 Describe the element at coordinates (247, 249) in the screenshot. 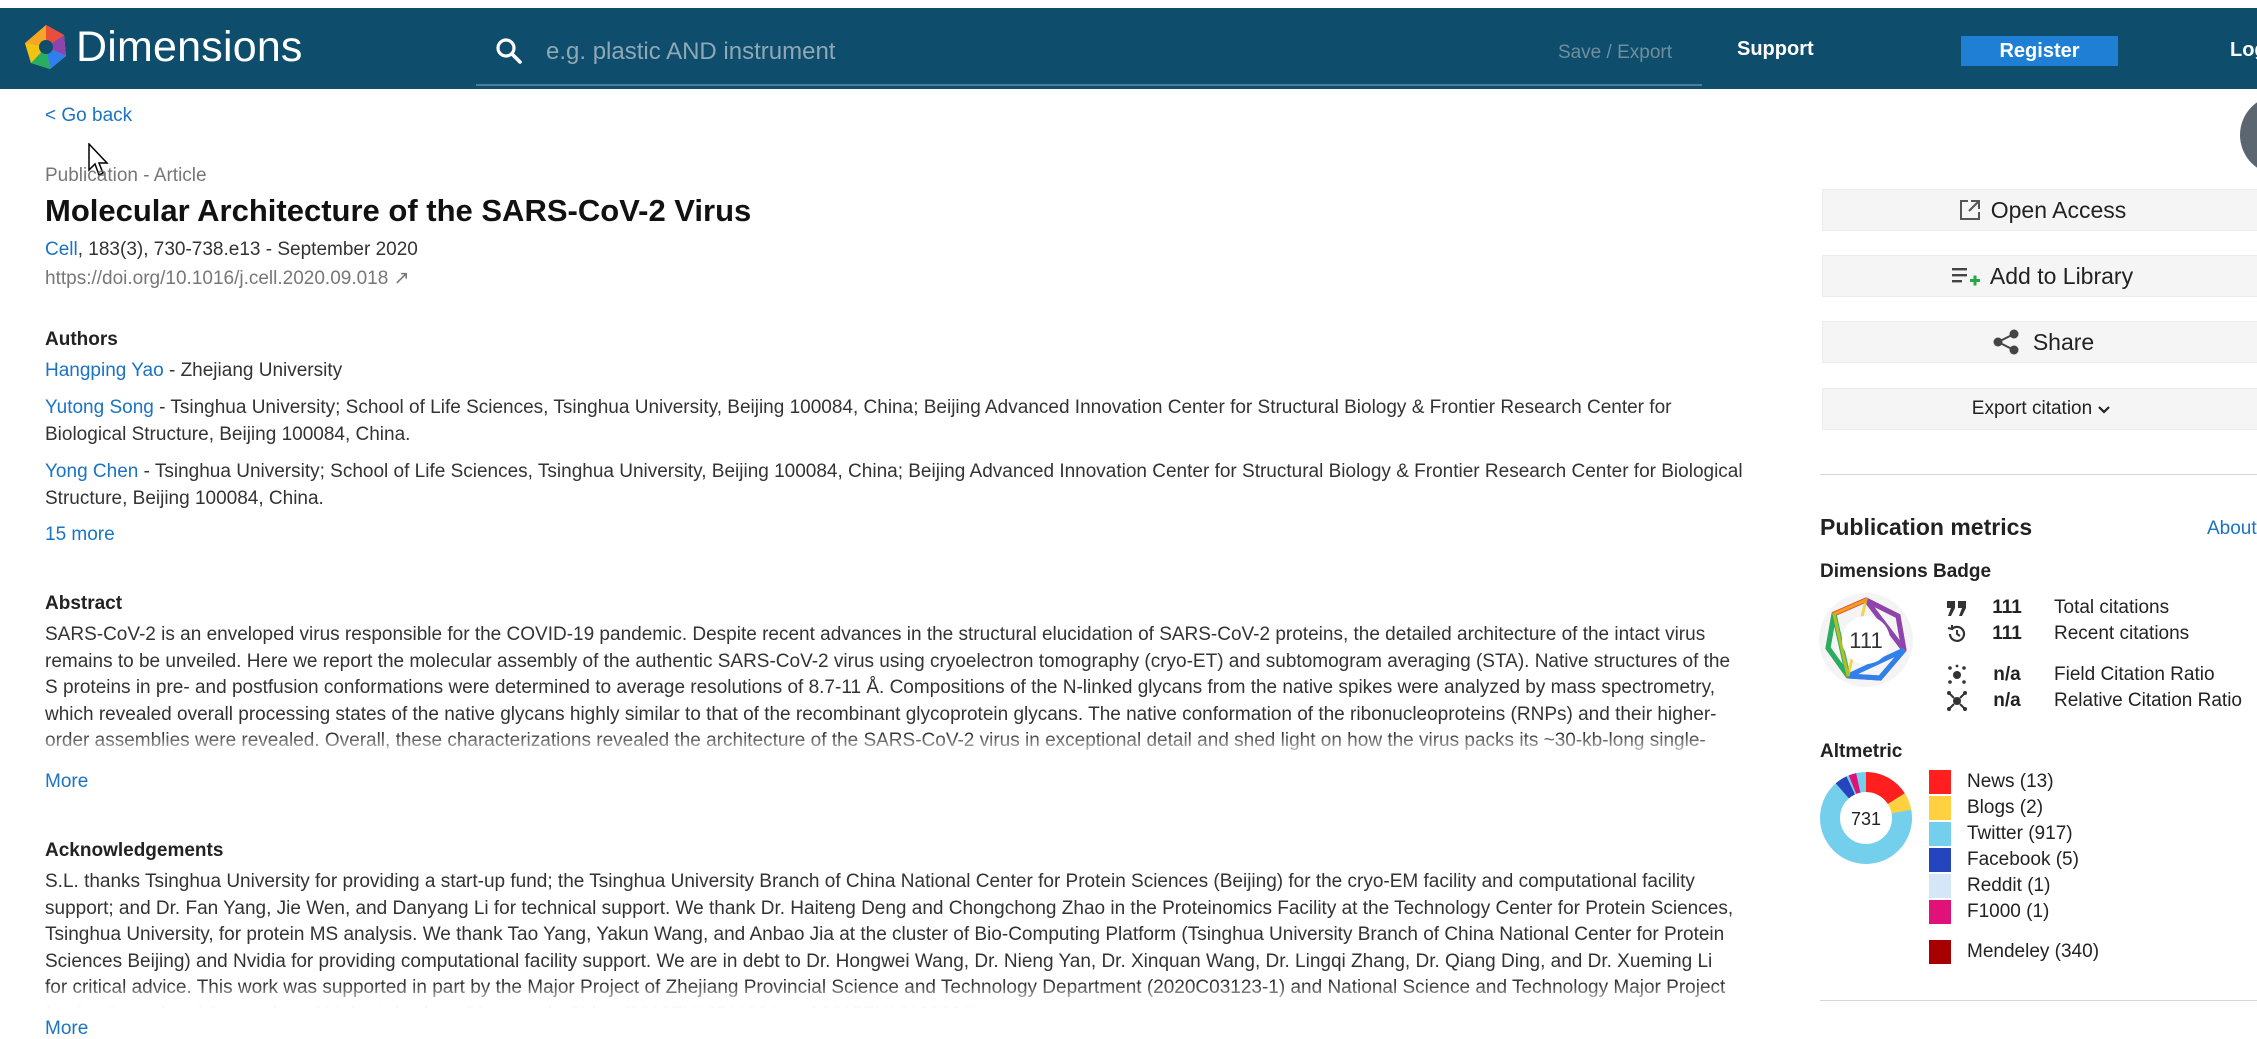

I see `journal-details: , 183(3), 730-738.e13 - September 2020` at that location.